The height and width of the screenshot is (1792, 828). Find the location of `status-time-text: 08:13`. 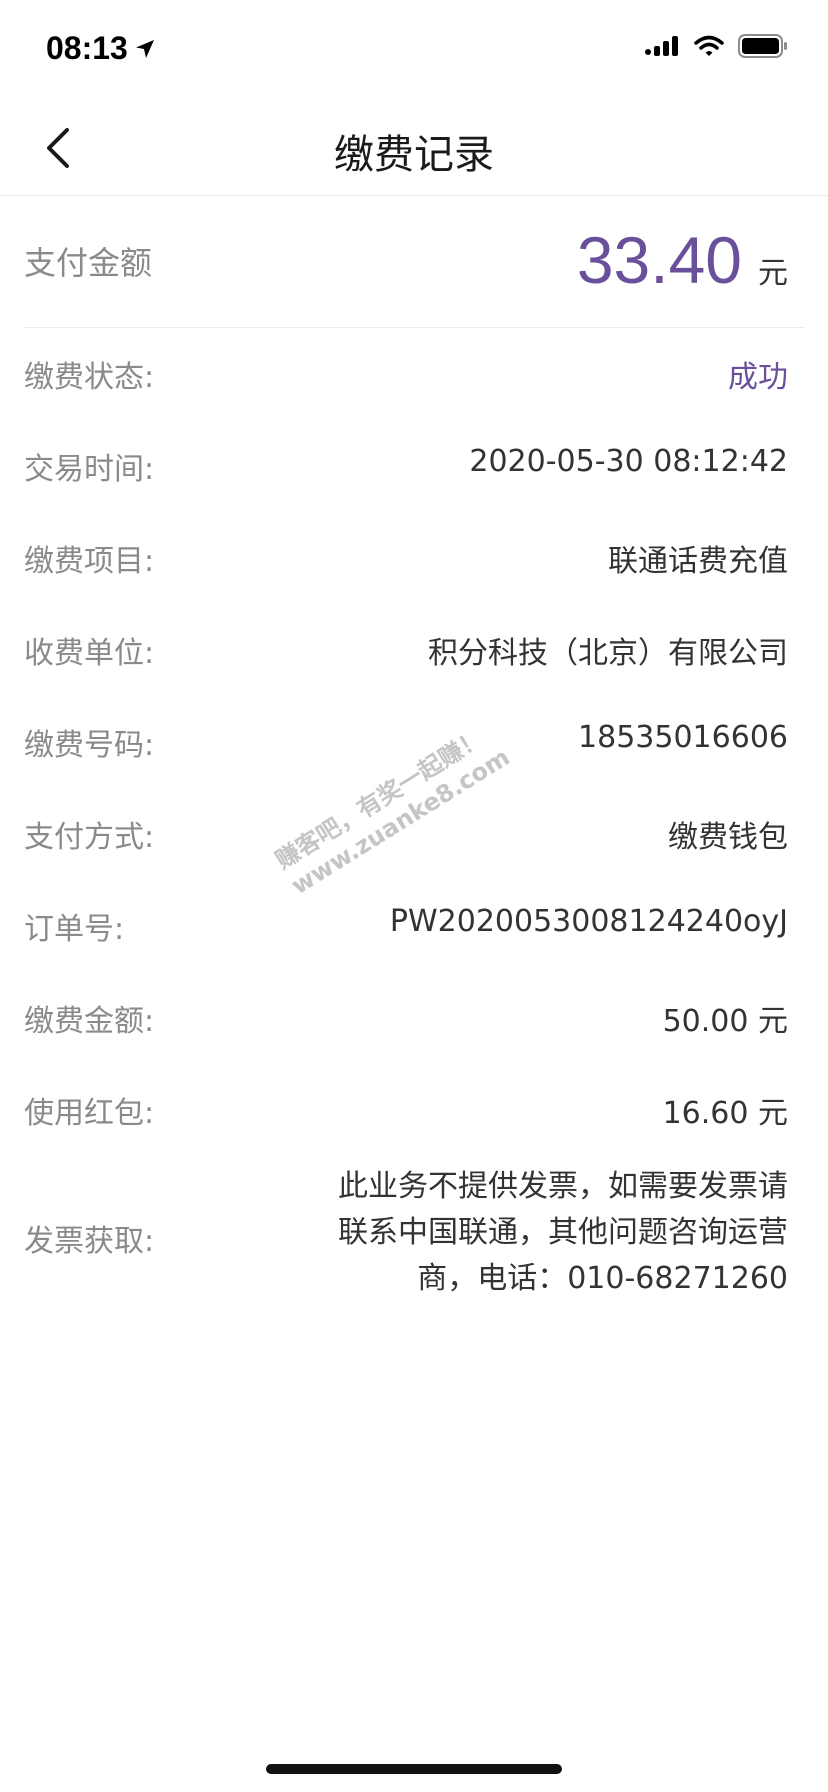

status-time-text: 08:13 is located at coordinates (87, 48).